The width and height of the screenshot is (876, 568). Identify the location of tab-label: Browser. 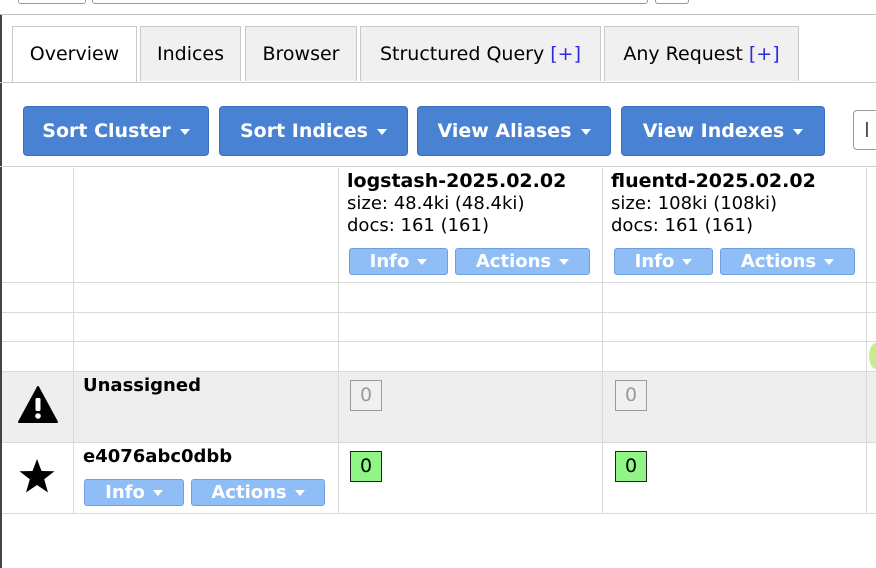
(301, 54).